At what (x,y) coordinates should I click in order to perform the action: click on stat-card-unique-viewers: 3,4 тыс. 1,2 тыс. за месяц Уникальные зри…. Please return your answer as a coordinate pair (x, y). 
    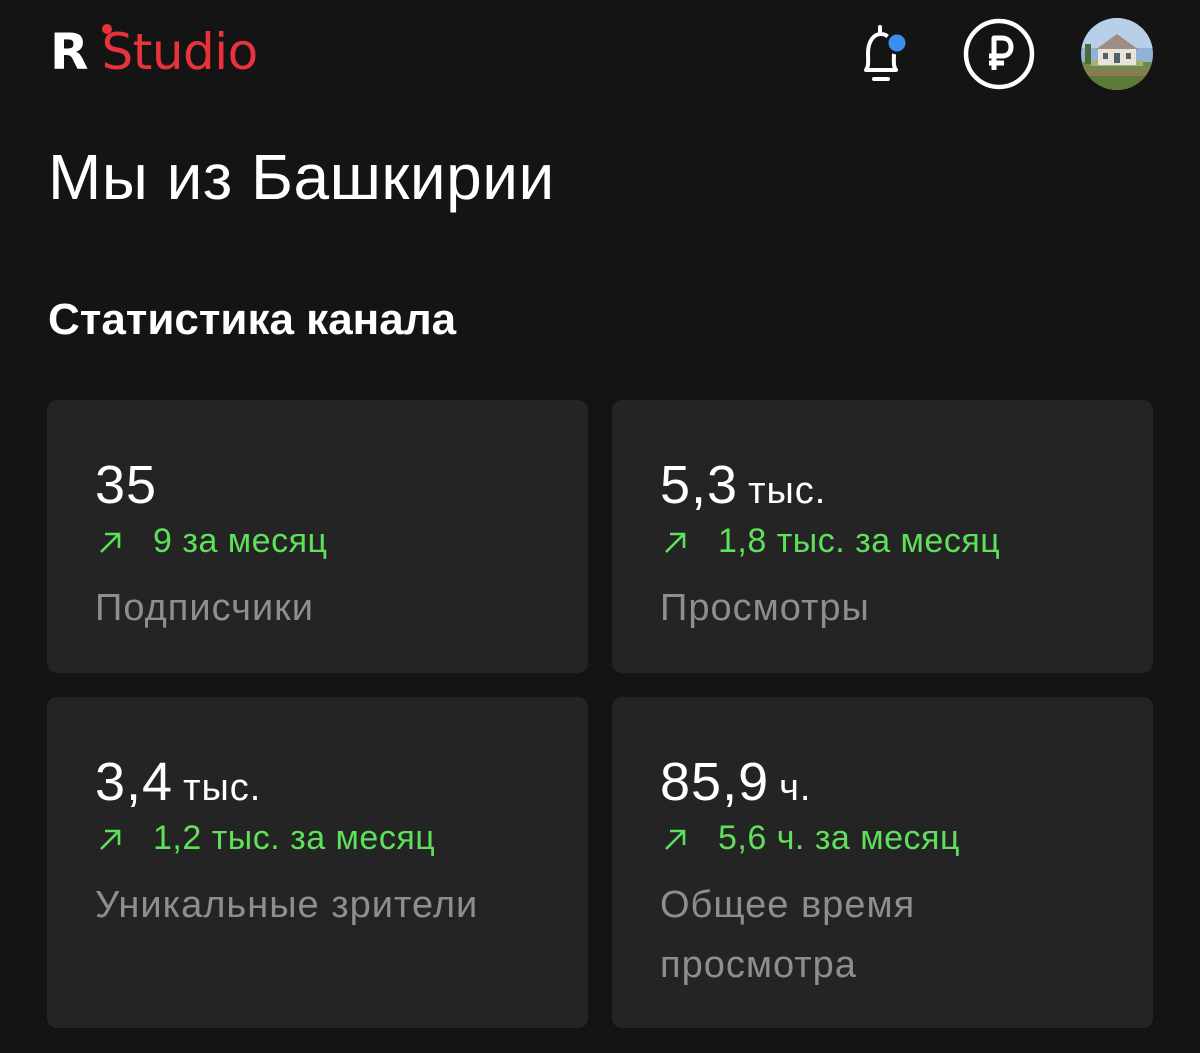
    Looking at the image, I should click on (317, 862).